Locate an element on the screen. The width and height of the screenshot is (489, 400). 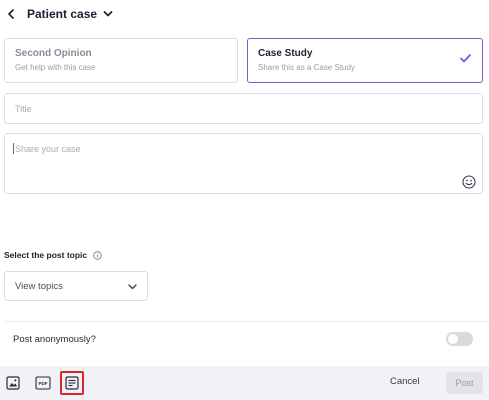
topic-section-label: Select the post topic is located at coordinates (53, 255).